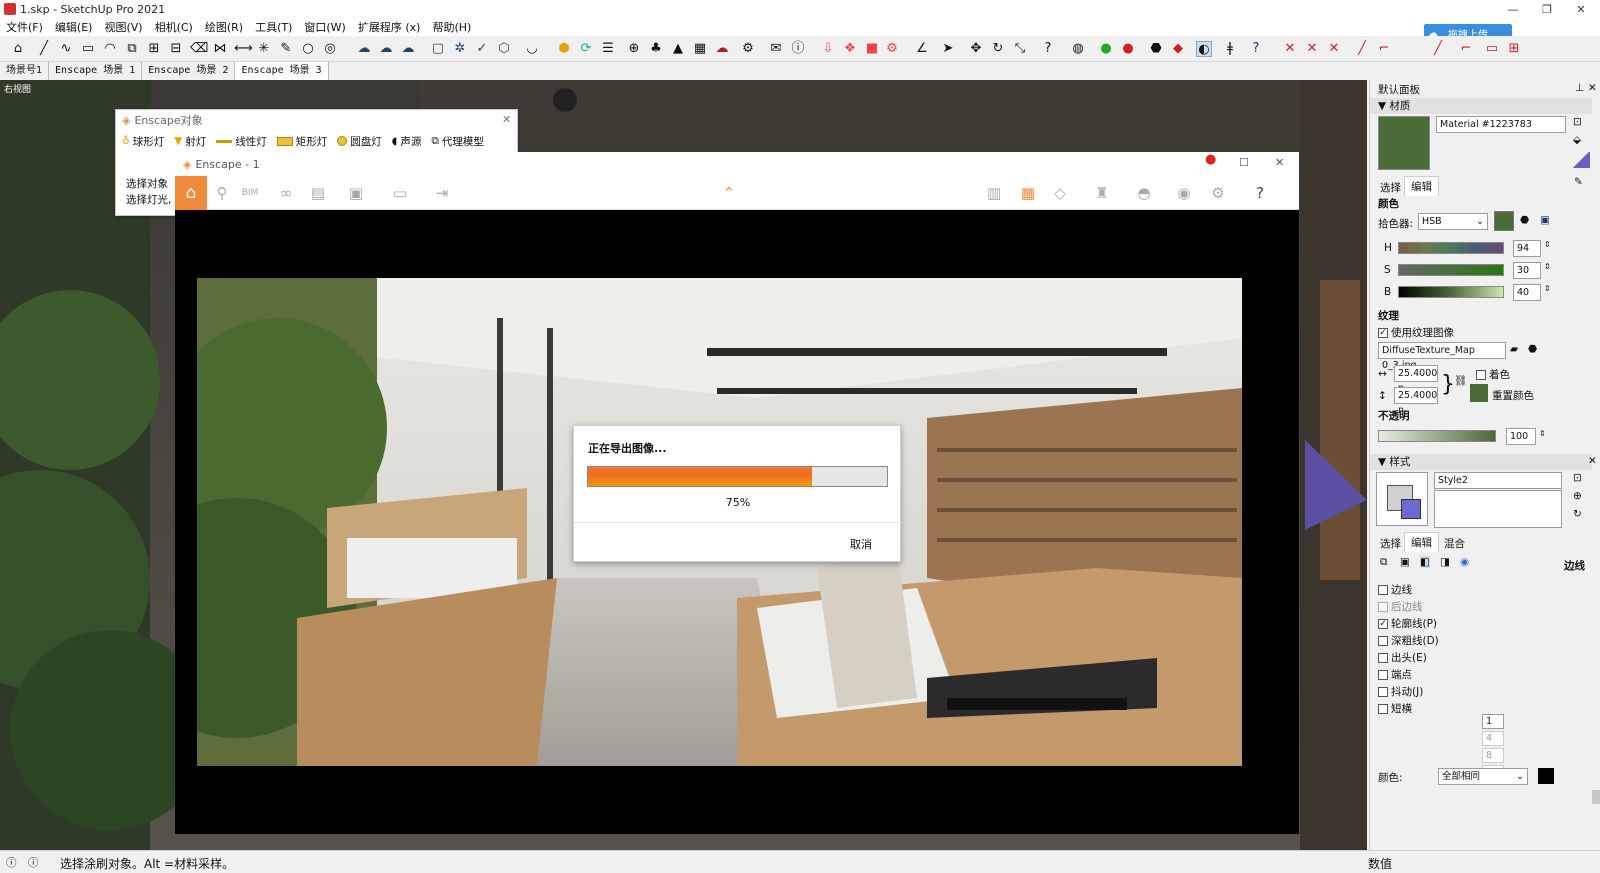 This screenshot has height=873, width=1600. What do you see at coordinates (1128, 49) in the screenshot?
I see `red-ball-icon: ●` at bounding box center [1128, 49].